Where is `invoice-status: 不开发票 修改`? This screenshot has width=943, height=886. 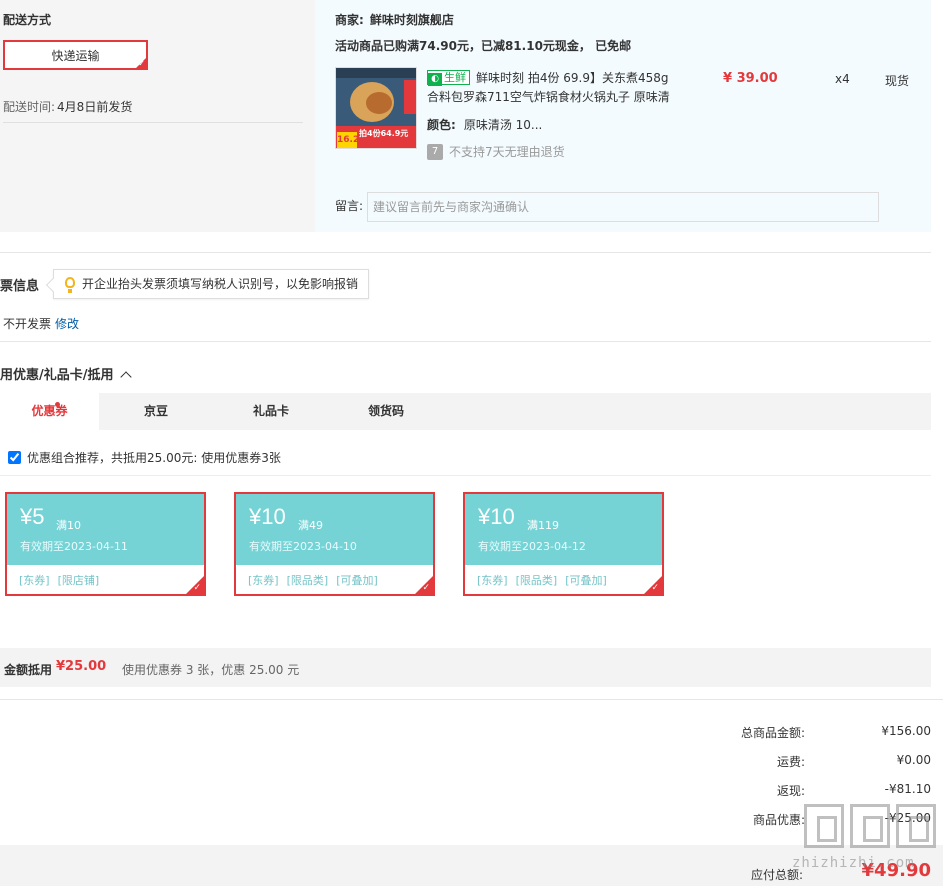
invoice-status: 不开发票 修改 is located at coordinates (41, 323).